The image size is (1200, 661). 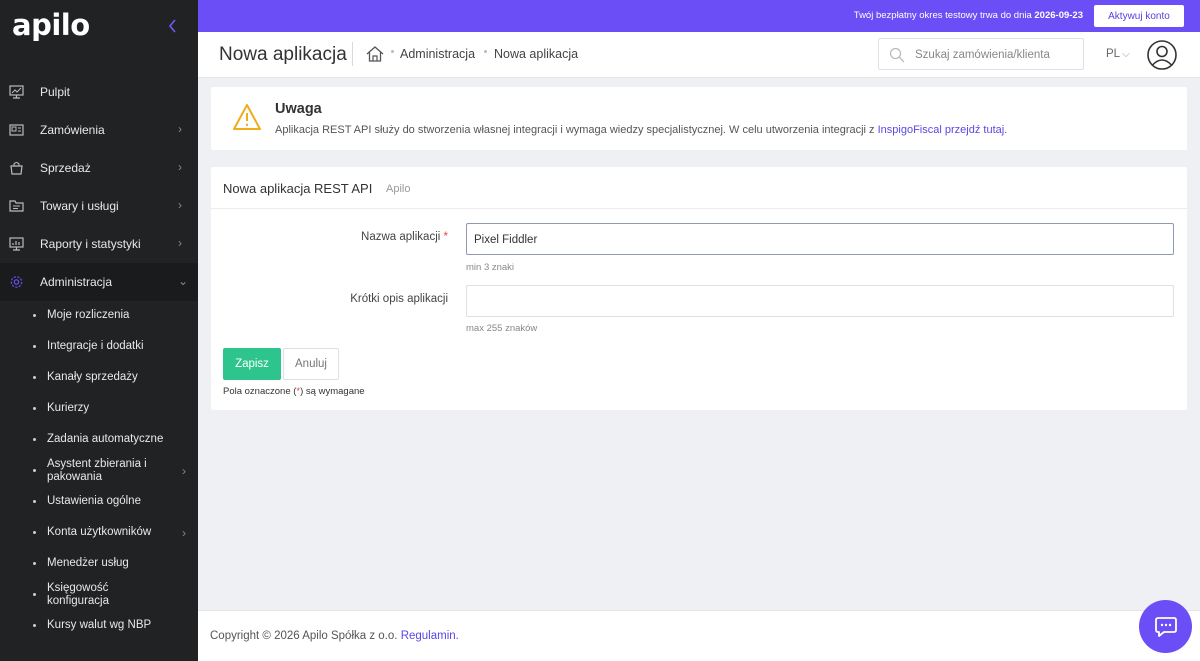 I want to click on apilo-logo: apilo, so click(x=51, y=25).